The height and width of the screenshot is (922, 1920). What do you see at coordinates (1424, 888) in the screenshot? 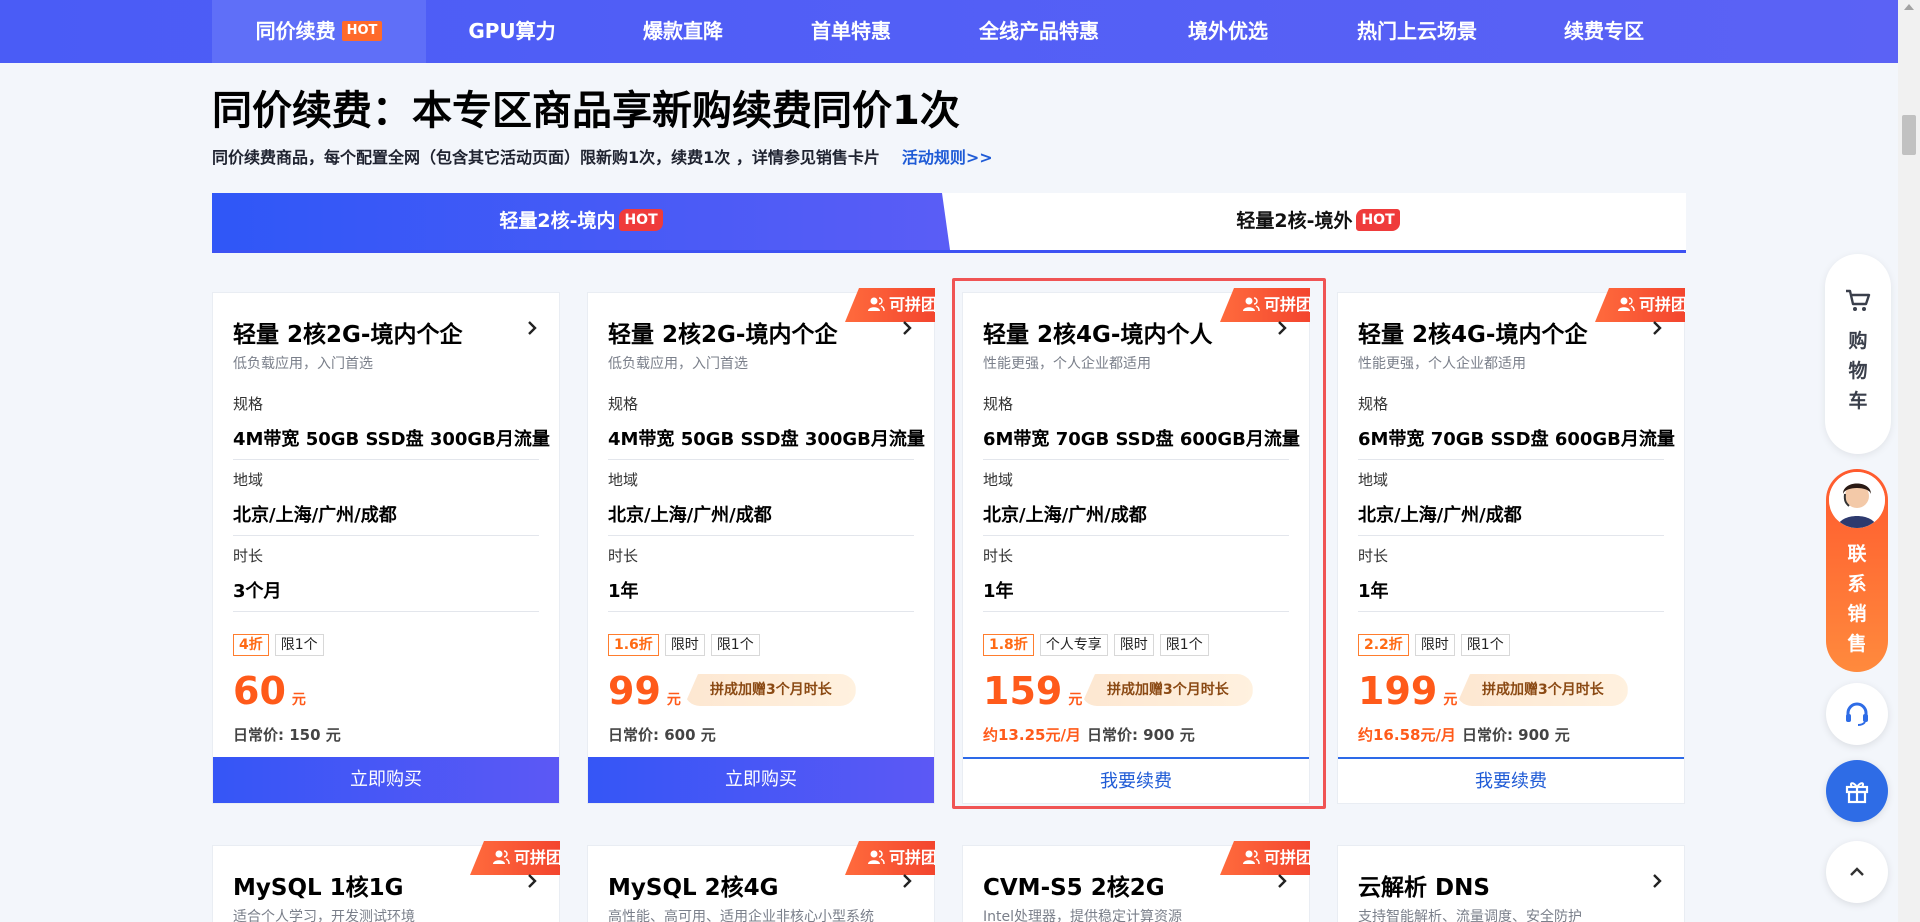
I see `product-title: 云解析 DNS` at bounding box center [1424, 888].